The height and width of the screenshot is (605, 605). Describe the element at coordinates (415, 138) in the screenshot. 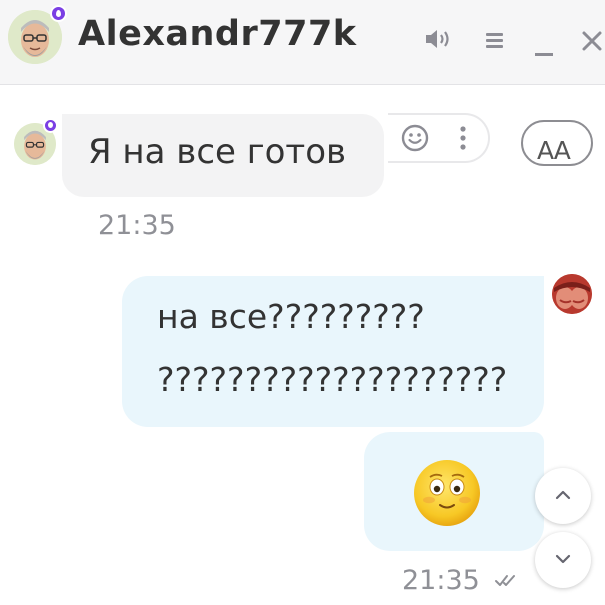

I see `emoji-reaction-icon` at that location.